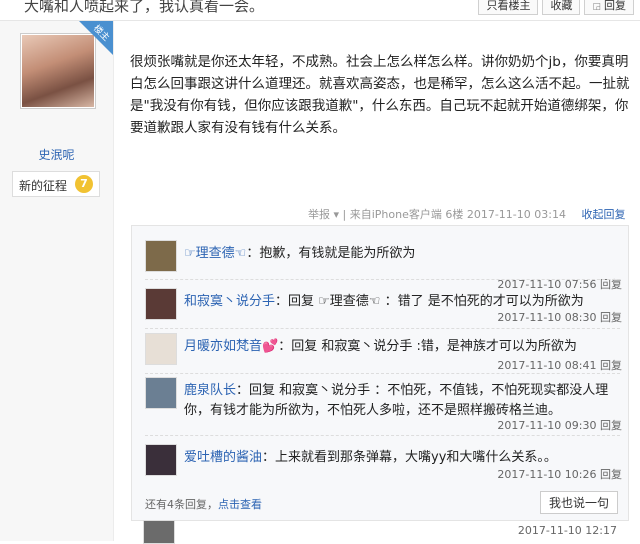 This screenshot has height=544, width=640. I want to click on reply-text: ：回复 ☞理查德☜ ：错了 是不怕死的才可以为所欲为, so click(429, 301).